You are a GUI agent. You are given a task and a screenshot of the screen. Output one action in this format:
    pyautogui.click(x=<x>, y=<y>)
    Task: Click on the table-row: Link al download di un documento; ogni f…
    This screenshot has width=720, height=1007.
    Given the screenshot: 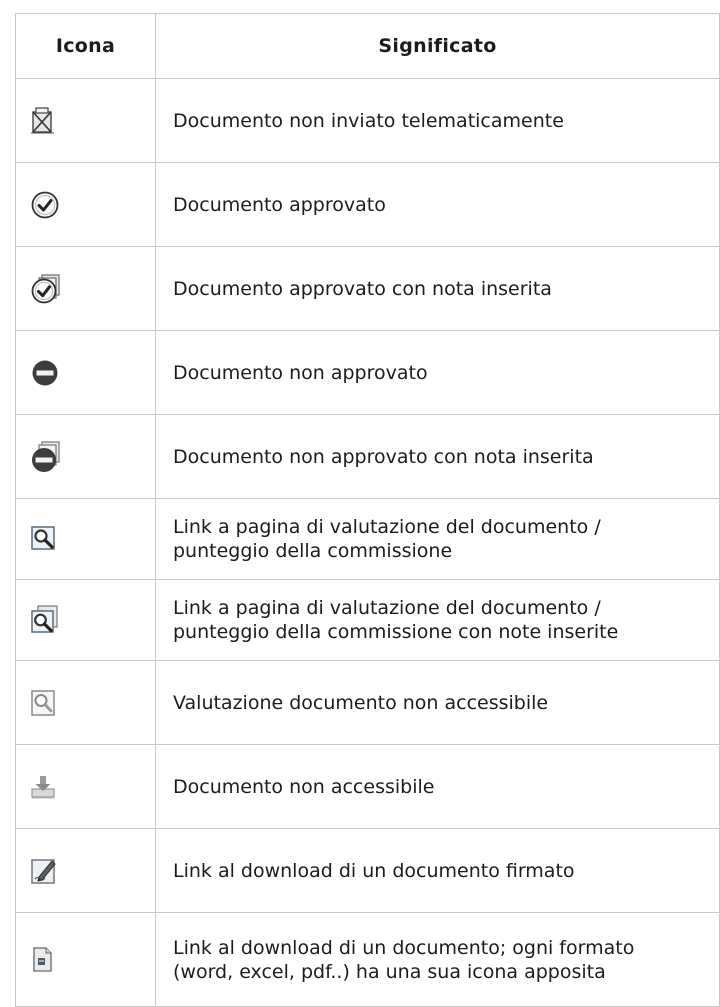 What is the action you would take?
    pyautogui.click(x=367, y=959)
    